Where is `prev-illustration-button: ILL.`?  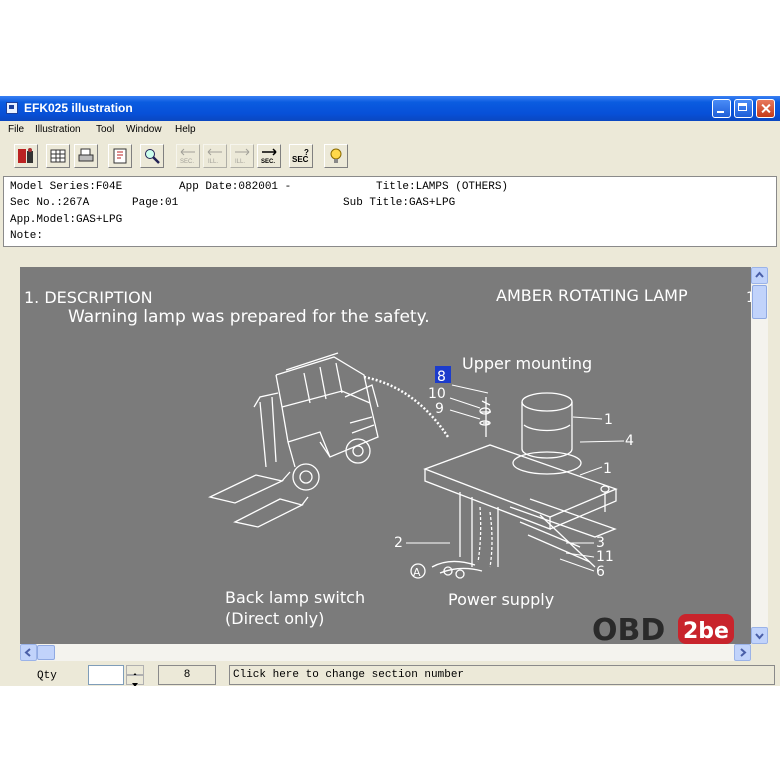 prev-illustration-button: ILL. is located at coordinates (215, 156).